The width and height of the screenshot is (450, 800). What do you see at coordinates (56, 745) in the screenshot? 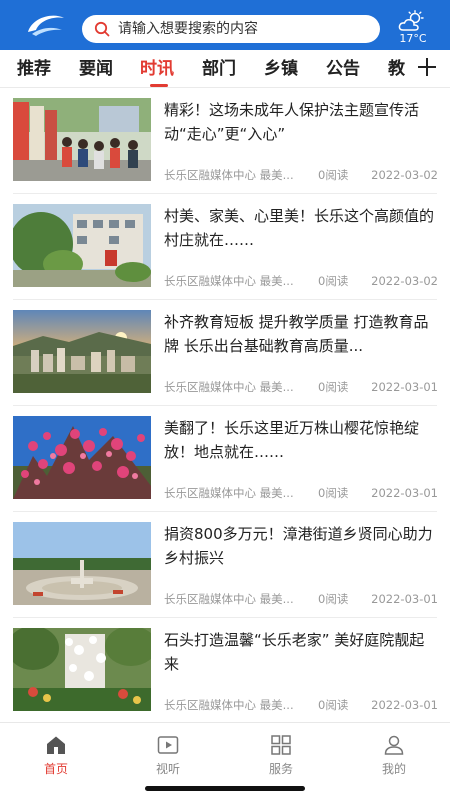
I see `home-icon` at bounding box center [56, 745].